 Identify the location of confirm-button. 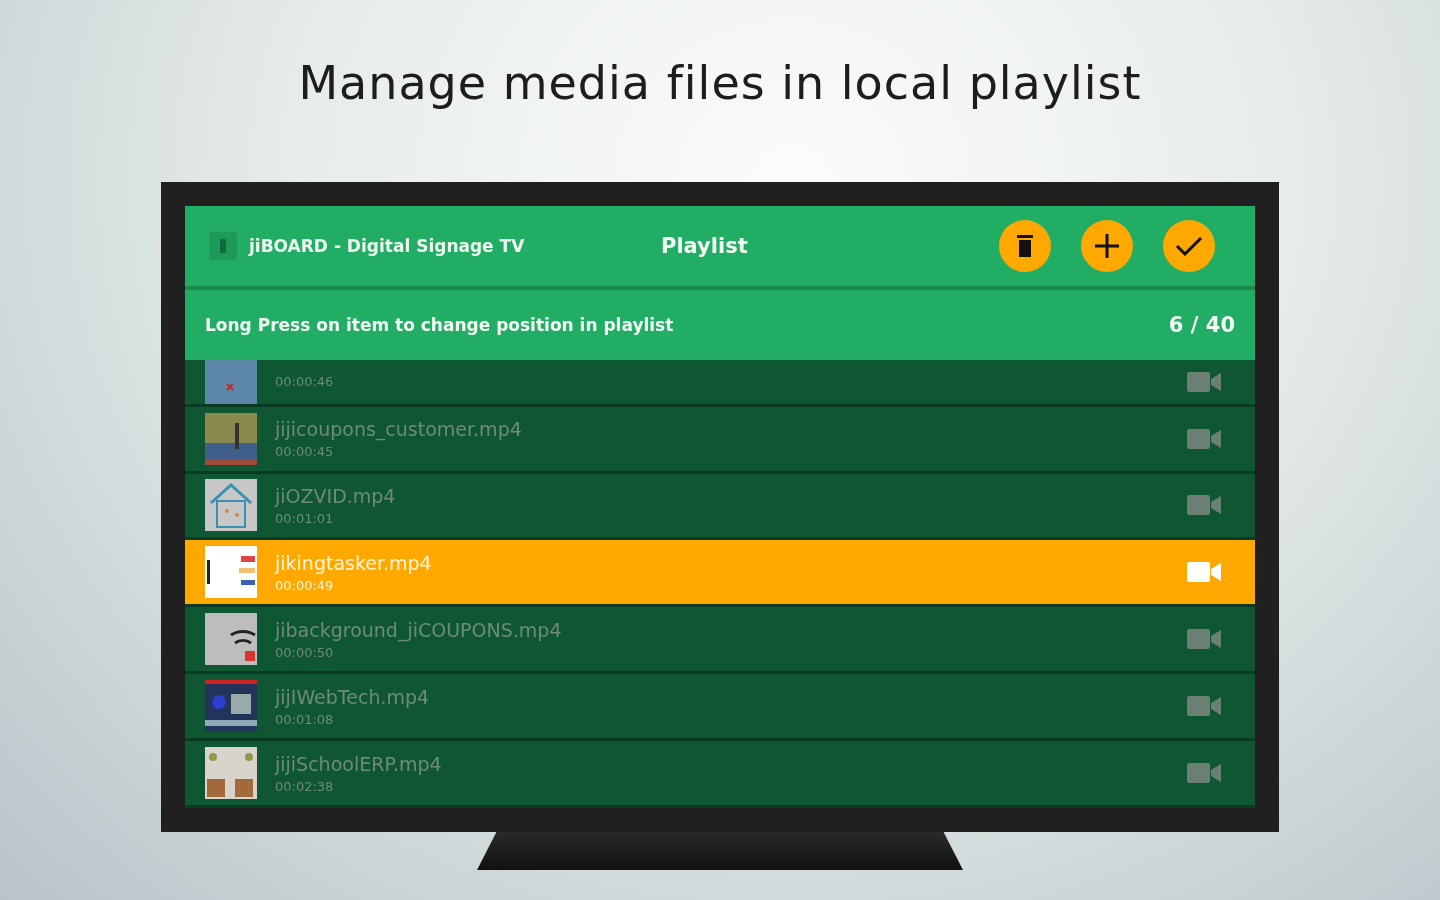
(1189, 245).